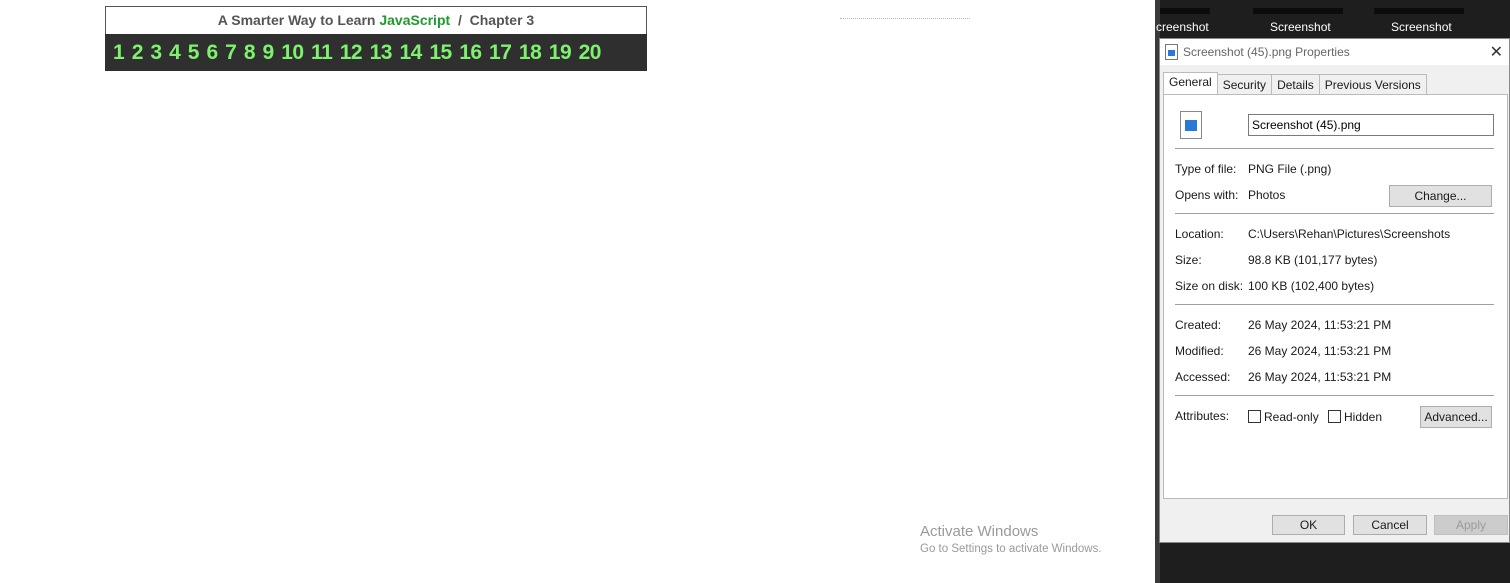  I want to click on chapter-link-12: 12, so click(351, 53).